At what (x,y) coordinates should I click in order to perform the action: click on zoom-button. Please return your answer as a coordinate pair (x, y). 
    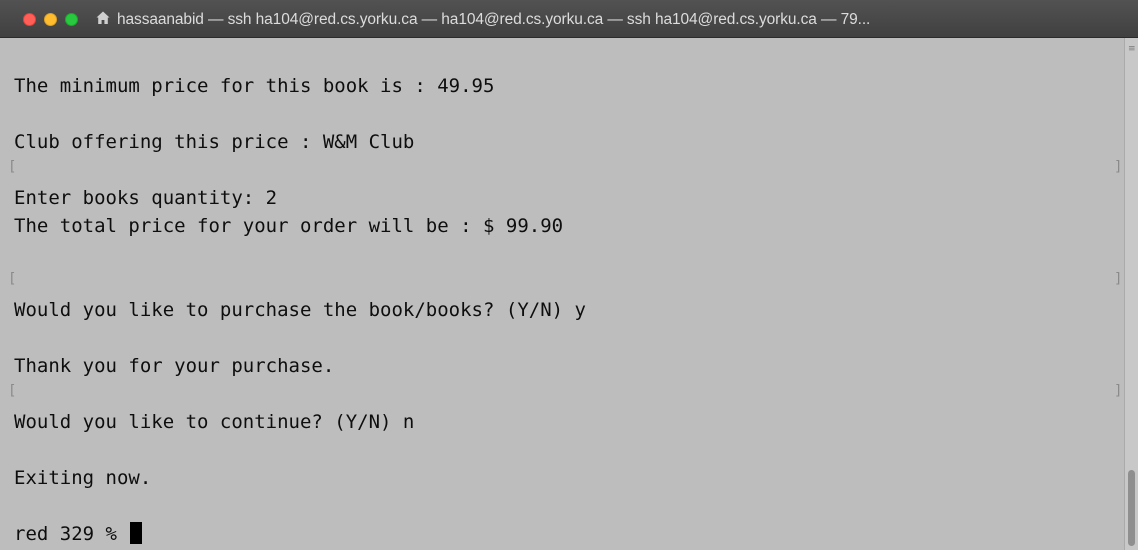
    Looking at the image, I should click on (71, 19).